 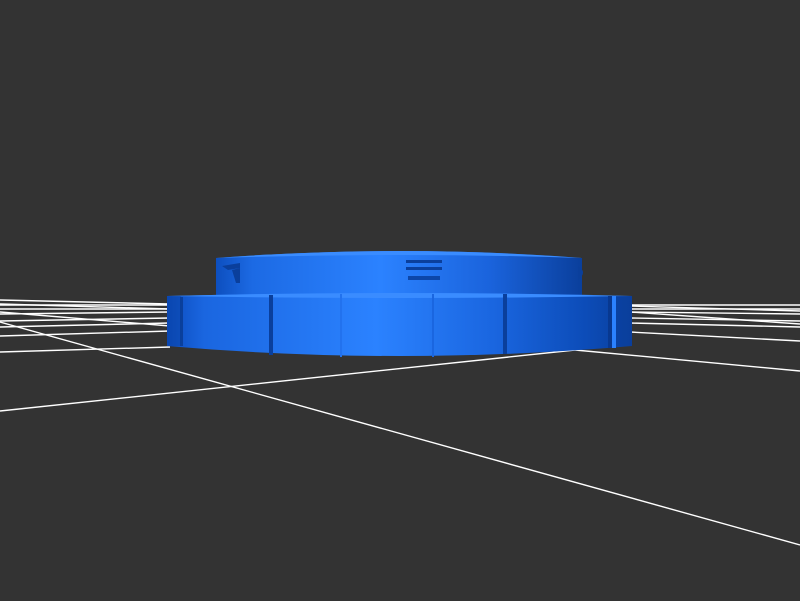 I want to click on lower-ring, so click(x=399, y=324).